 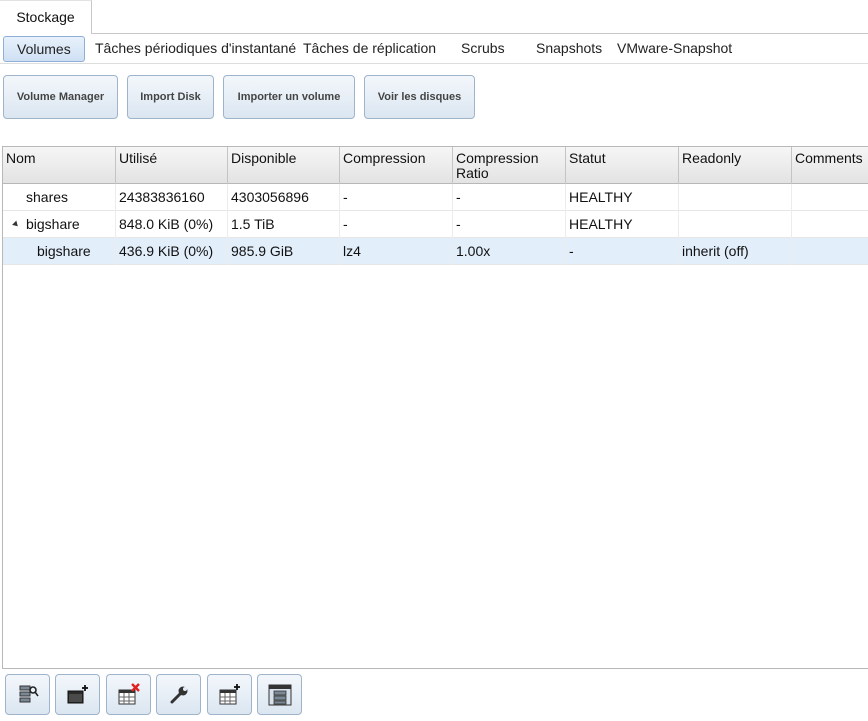 What do you see at coordinates (284, 251) in the screenshot?
I see `cell-available: 985.9 GiB` at bounding box center [284, 251].